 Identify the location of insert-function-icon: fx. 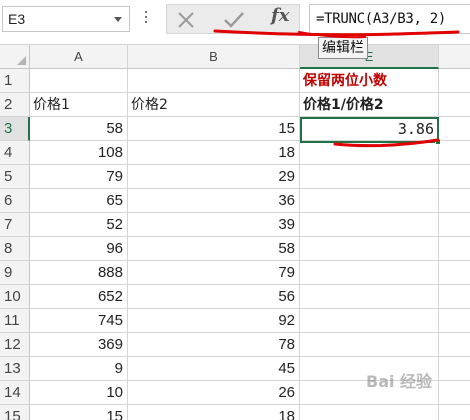
(280, 15).